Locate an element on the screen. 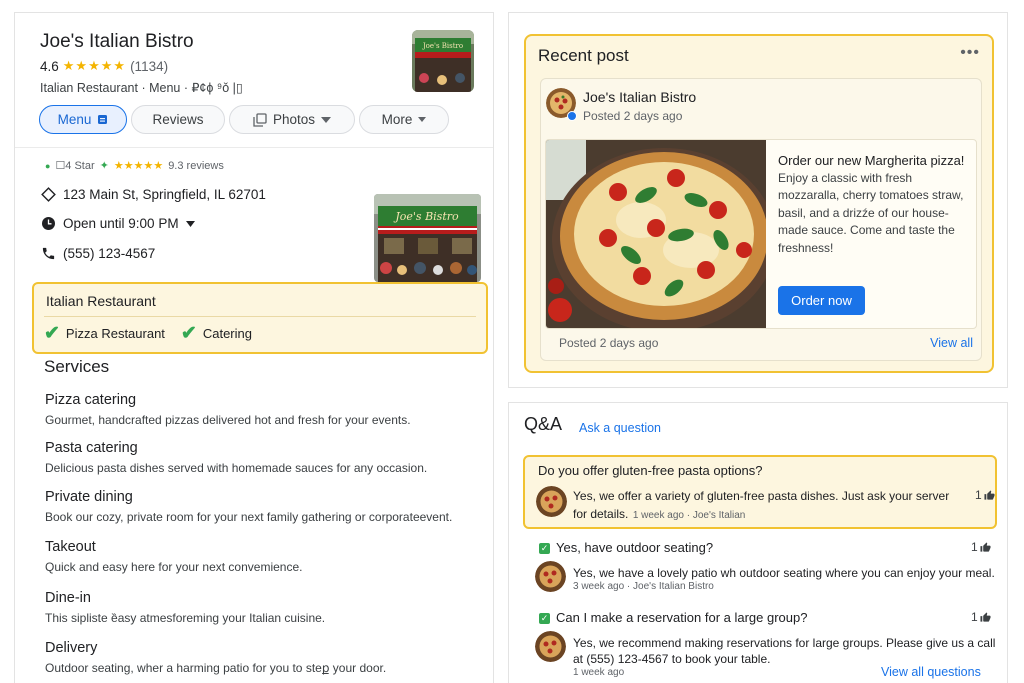  tab-menu-label: Menu is located at coordinates (74, 119).